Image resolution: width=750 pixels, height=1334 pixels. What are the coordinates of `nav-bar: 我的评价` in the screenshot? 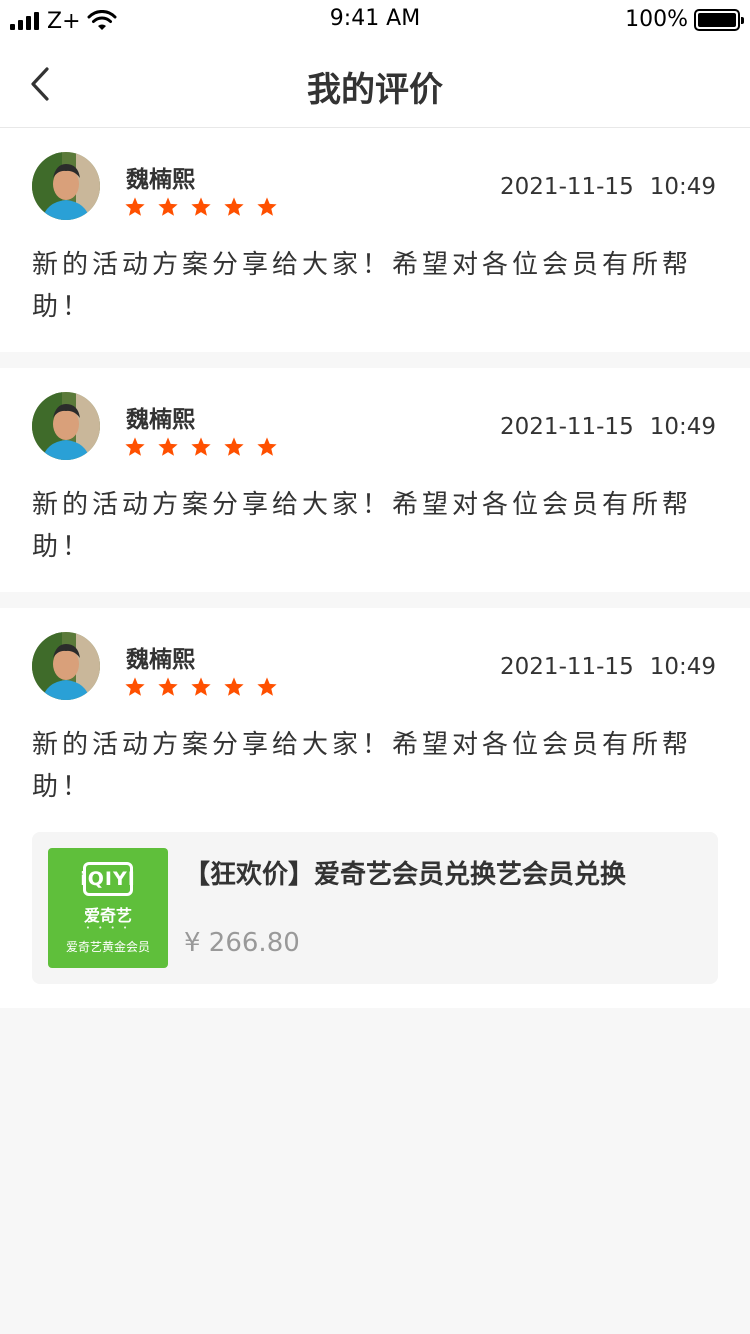 It's located at (375, 84).